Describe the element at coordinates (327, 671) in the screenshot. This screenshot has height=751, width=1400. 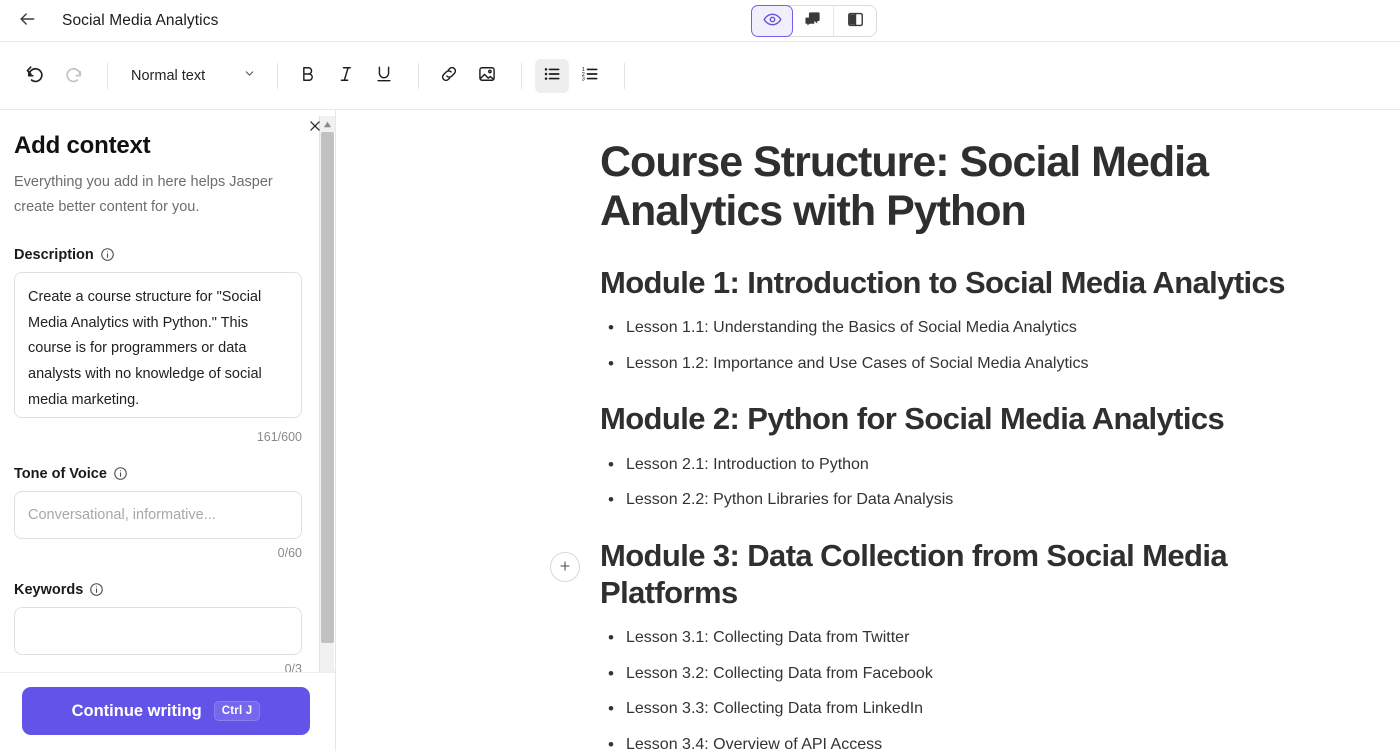
I see `scrollbar-down-button` at that location.